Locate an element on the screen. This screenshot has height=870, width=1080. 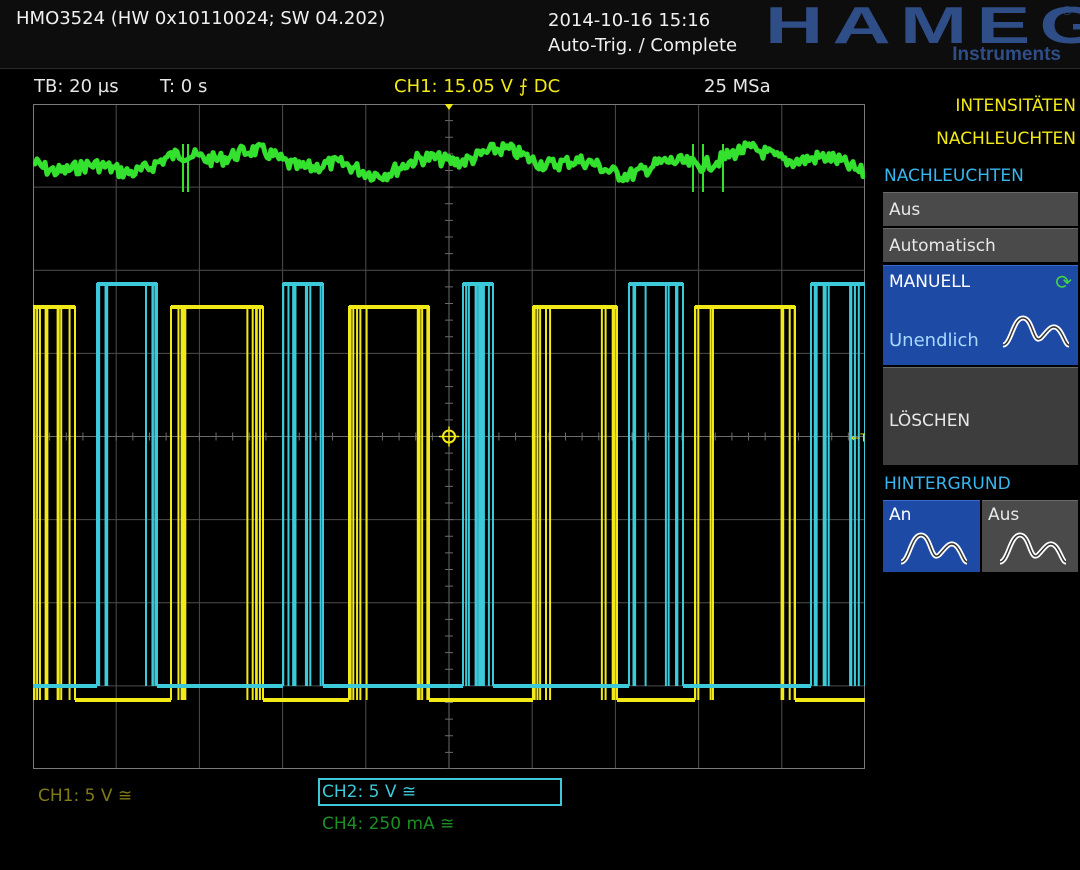
timebase-readout: TB: 20 µs is located at coordinates (76, 86).